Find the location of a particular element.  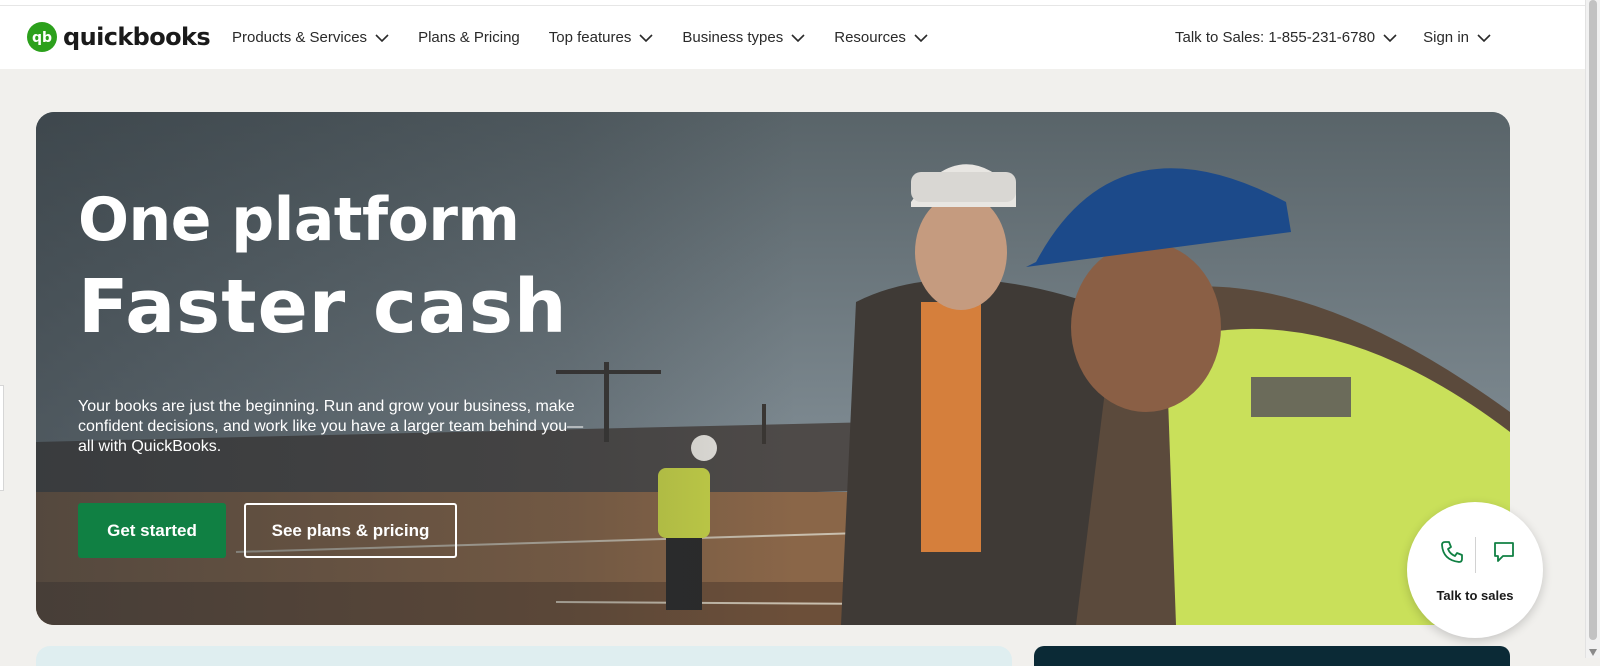

feature-card-dark is located at coordinates (1272, 656).